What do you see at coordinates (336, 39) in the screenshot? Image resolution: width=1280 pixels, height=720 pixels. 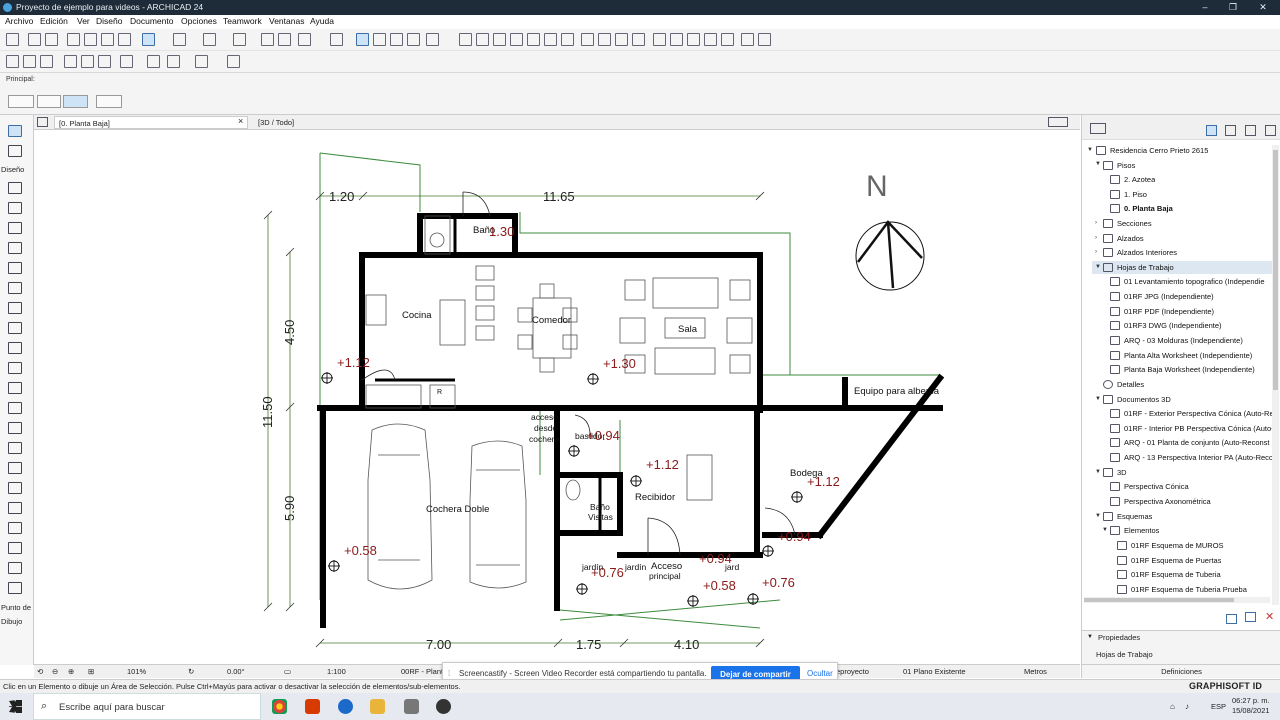 I see `lock-icon` at bounding box center [336, 39].